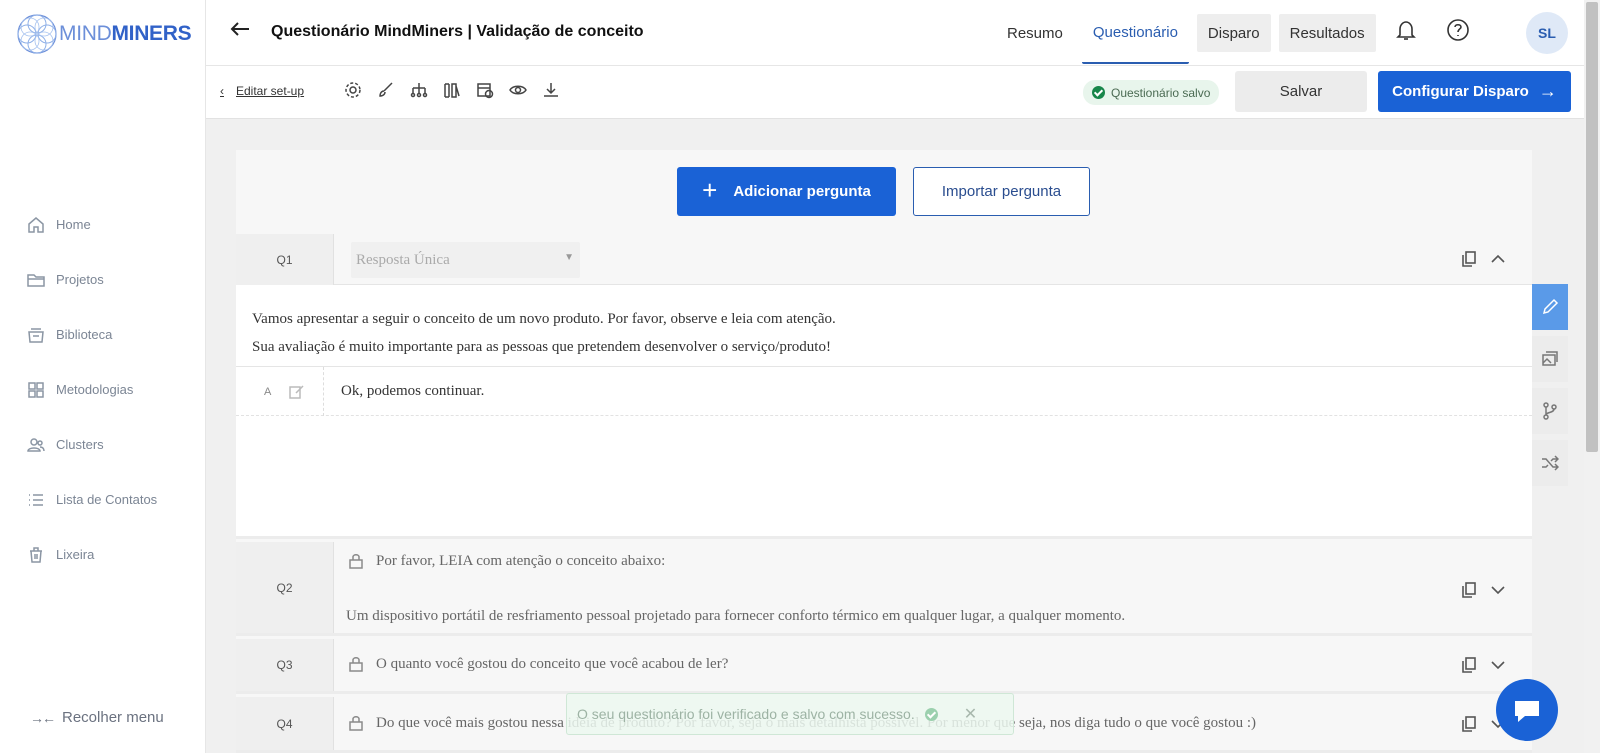 The height and width of the screenshot is (753, 1600). What do you see at coordinates (296, 391) in the screenshot?
I see `edit-icon` at bounding box center [296, 391].